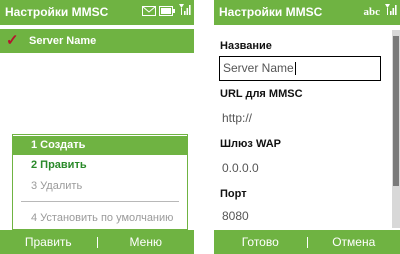 Image resolution: width=400 pixels, height=254 pixels. I want to click on title-bar: Настройки MMSC, so click(97, 12).